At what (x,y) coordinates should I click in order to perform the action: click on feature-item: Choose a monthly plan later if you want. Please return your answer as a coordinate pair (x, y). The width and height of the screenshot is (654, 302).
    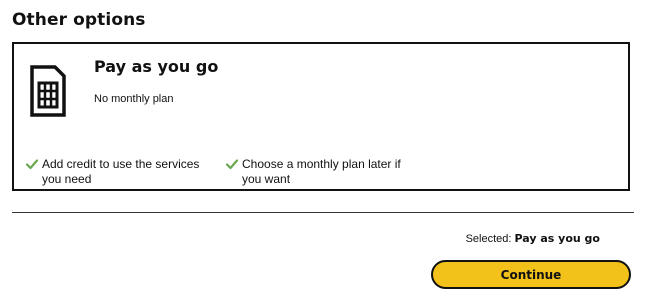
    Looking at the image, I should click on (321, 172).